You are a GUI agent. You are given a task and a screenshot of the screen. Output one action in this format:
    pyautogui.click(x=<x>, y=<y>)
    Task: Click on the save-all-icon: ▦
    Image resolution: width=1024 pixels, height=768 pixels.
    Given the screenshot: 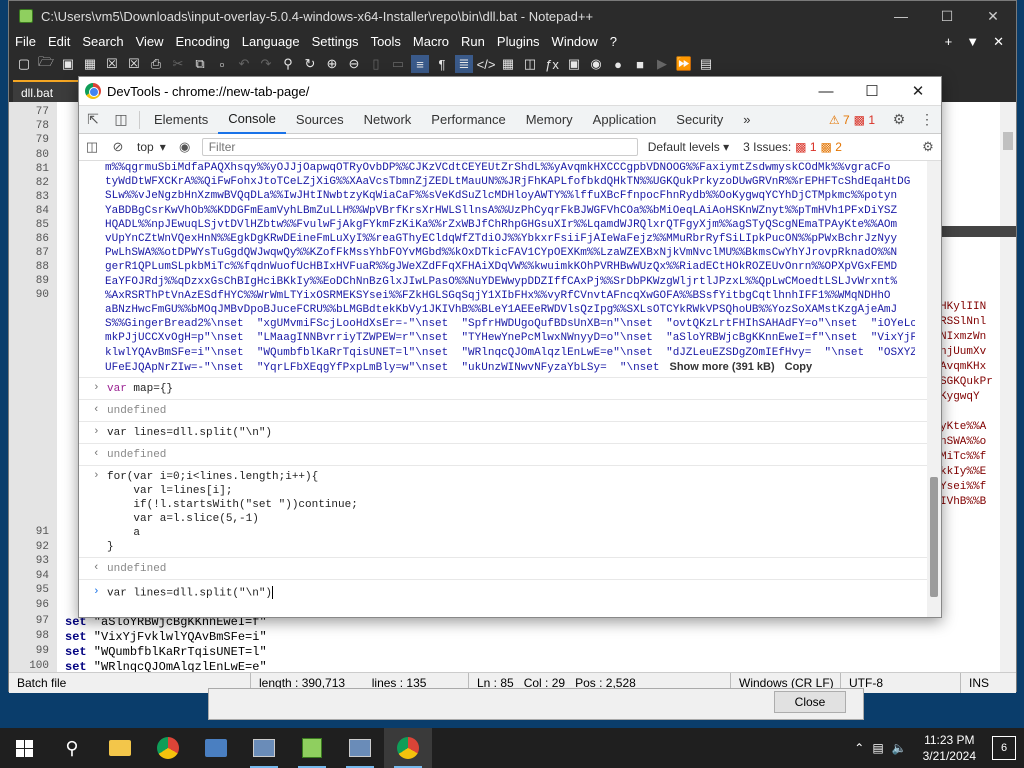 What is the action you would take?
    pyautogui.click(x=90, y=64)
    